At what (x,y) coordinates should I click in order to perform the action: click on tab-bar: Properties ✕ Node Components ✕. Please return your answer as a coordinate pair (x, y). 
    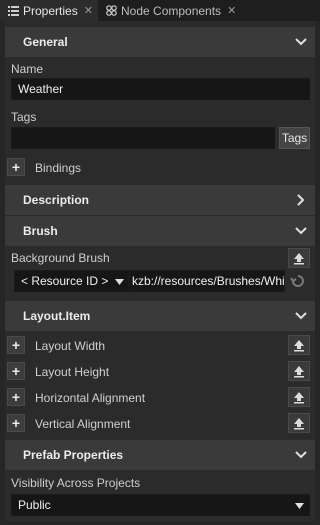
    Looking at the image, I should click on (160, 10).